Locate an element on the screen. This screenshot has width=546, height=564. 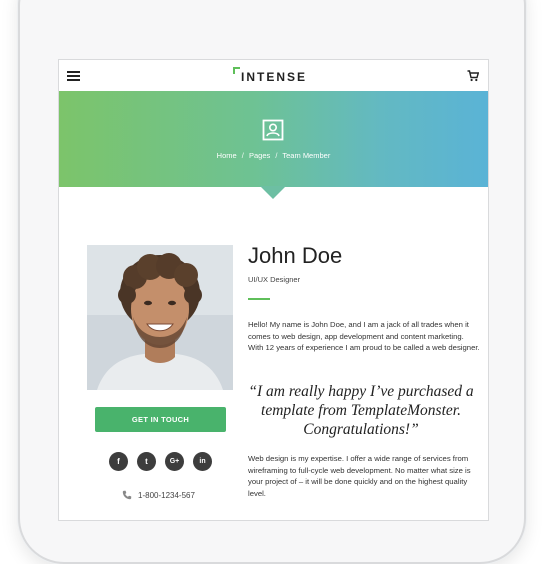
breadcrumb: Home / Pages / Team Member is located at coordinates (273, 155).